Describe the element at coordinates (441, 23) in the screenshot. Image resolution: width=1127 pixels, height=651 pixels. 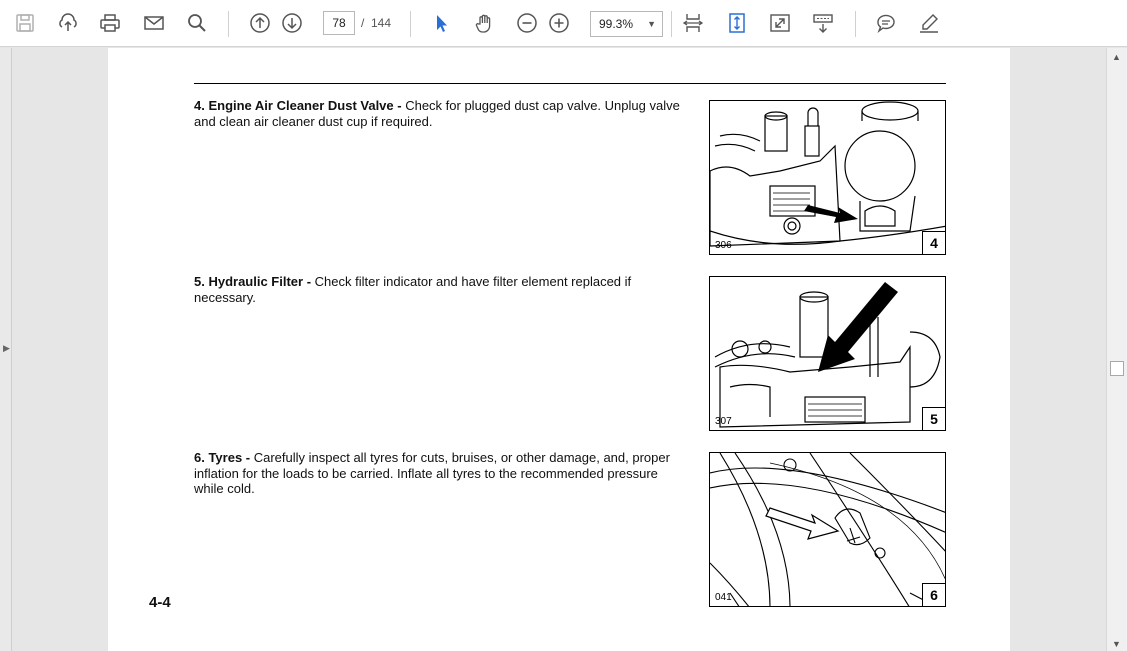
I see `select-cursor-icon` at that location.